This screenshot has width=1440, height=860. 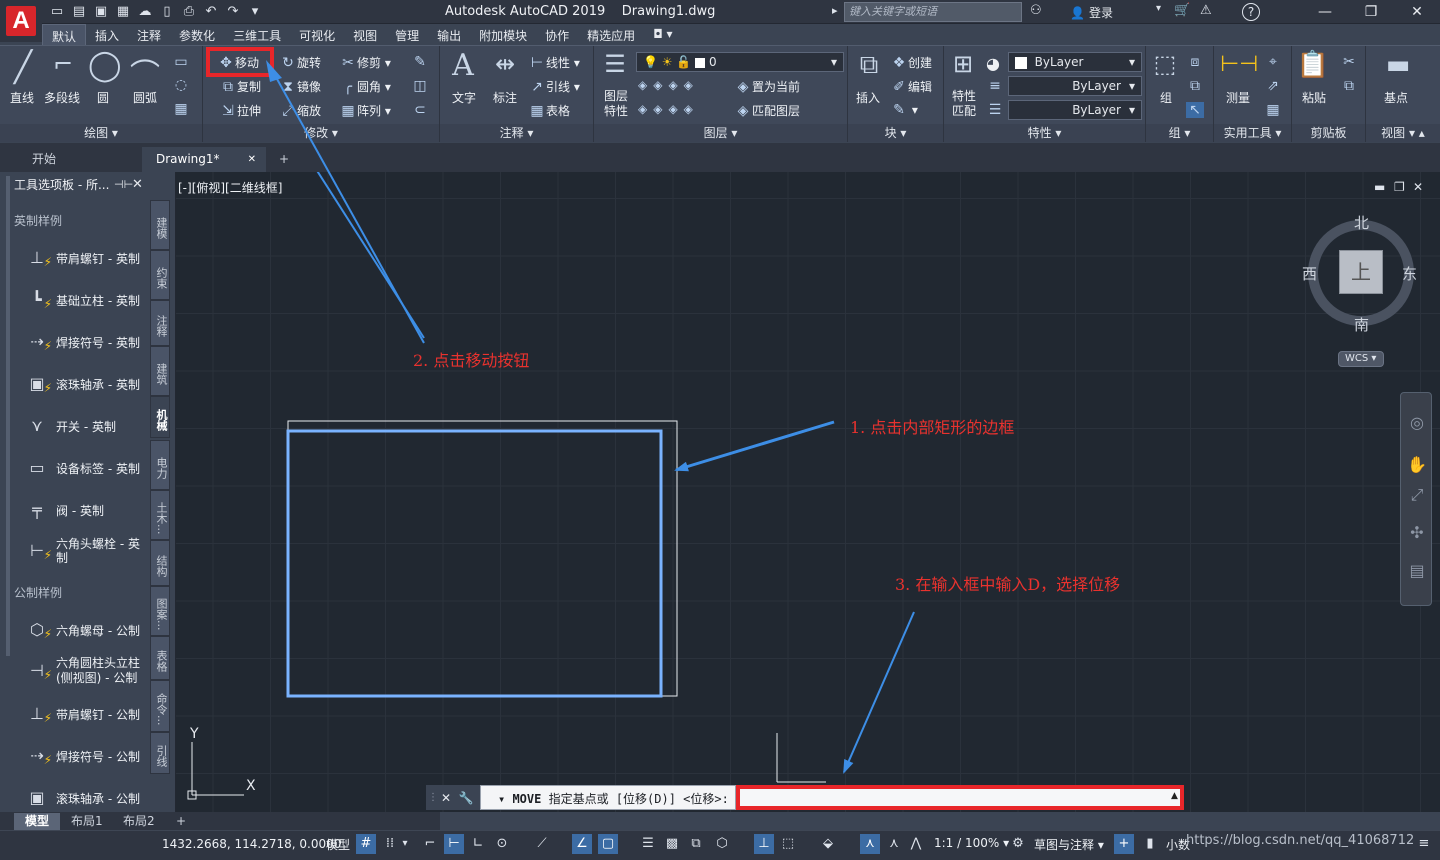 What do you see at coordinates (123, 184) in the screenshot?
I see `autohide-icon: ⊣⊢` at bounding box center [123, 184].